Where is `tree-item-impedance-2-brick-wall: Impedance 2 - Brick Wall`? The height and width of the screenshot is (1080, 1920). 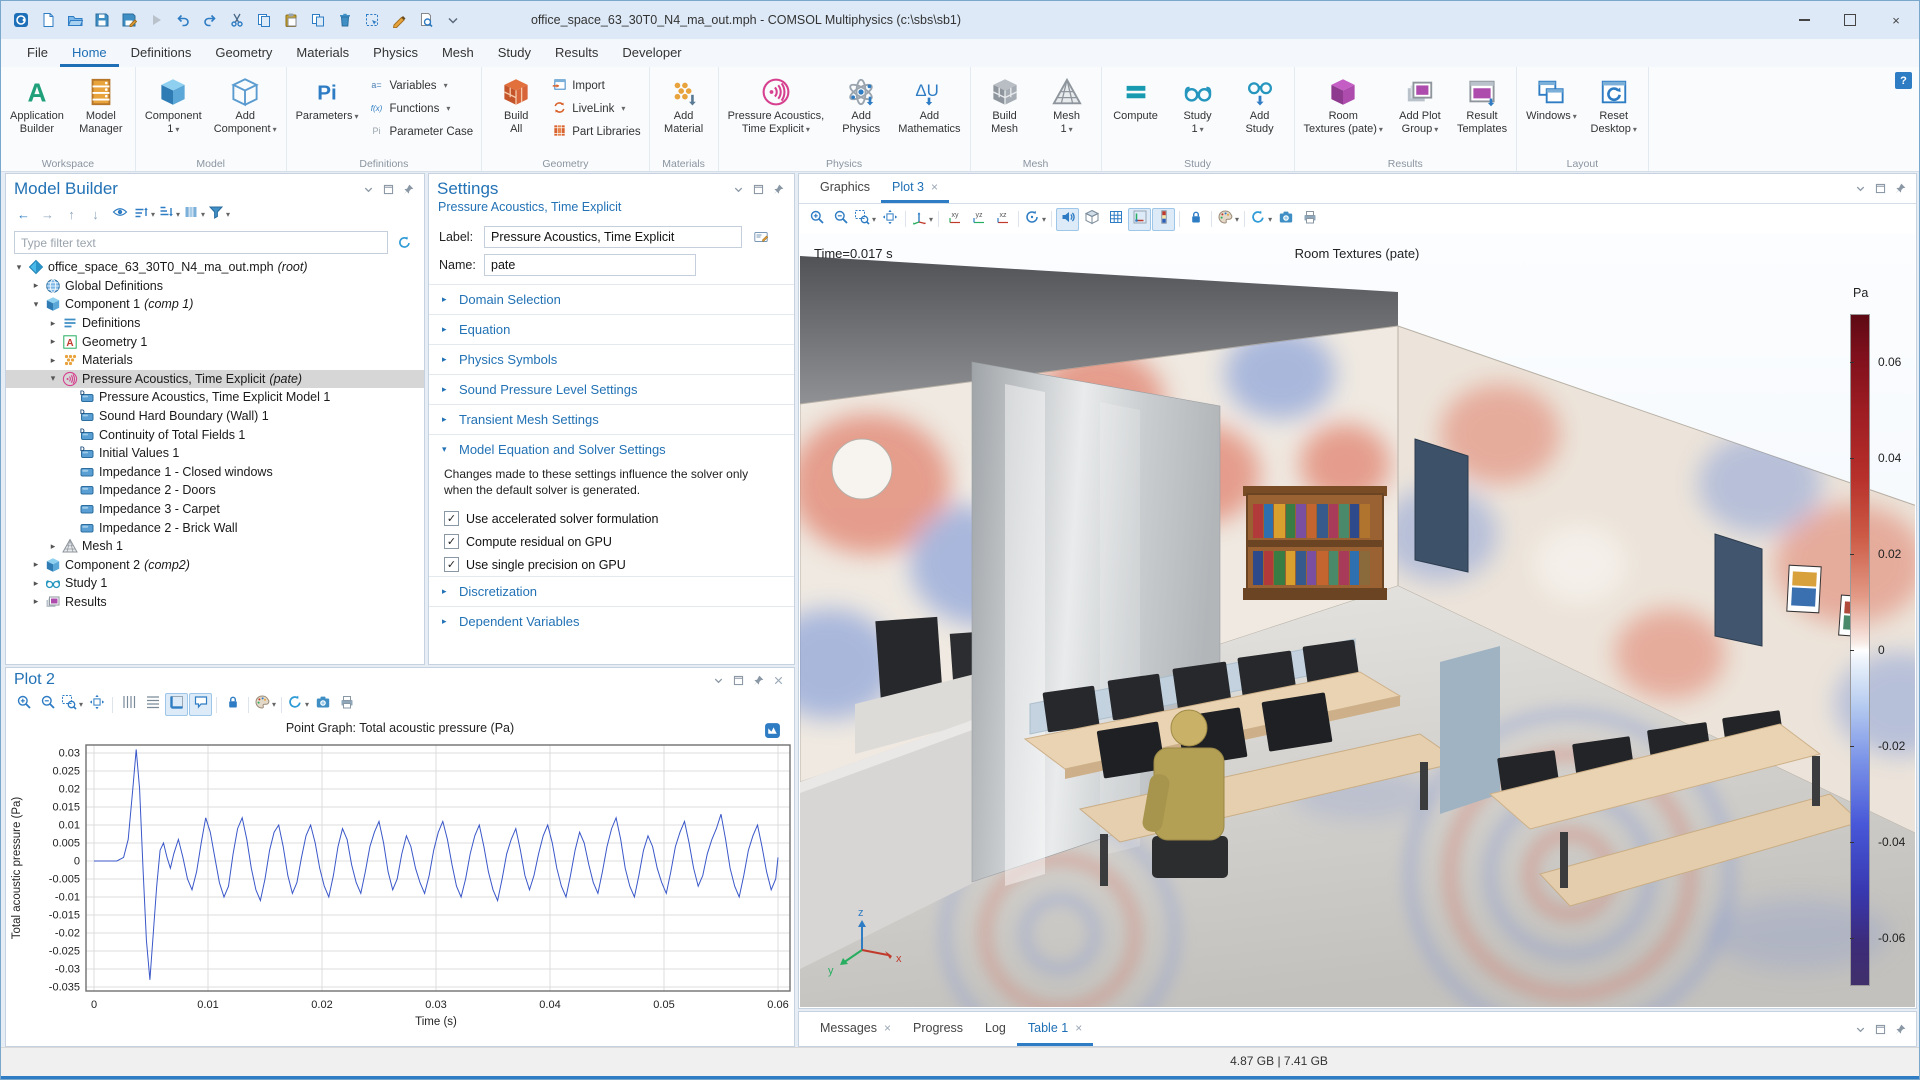
tree-item-impedance-2-brick-wall: Impedance 2 - Brick Wall is located at coordinates (215, 527).